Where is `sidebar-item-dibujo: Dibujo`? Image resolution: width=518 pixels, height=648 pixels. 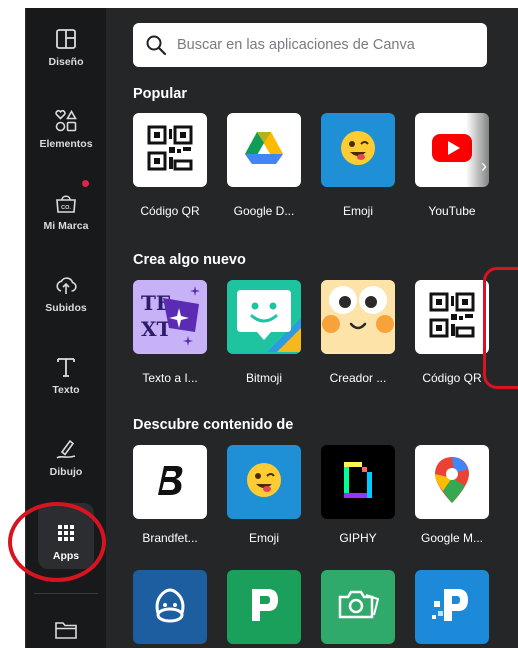 sidebar-item-dibujo: Dibujo is located at coordinates (66, 471).